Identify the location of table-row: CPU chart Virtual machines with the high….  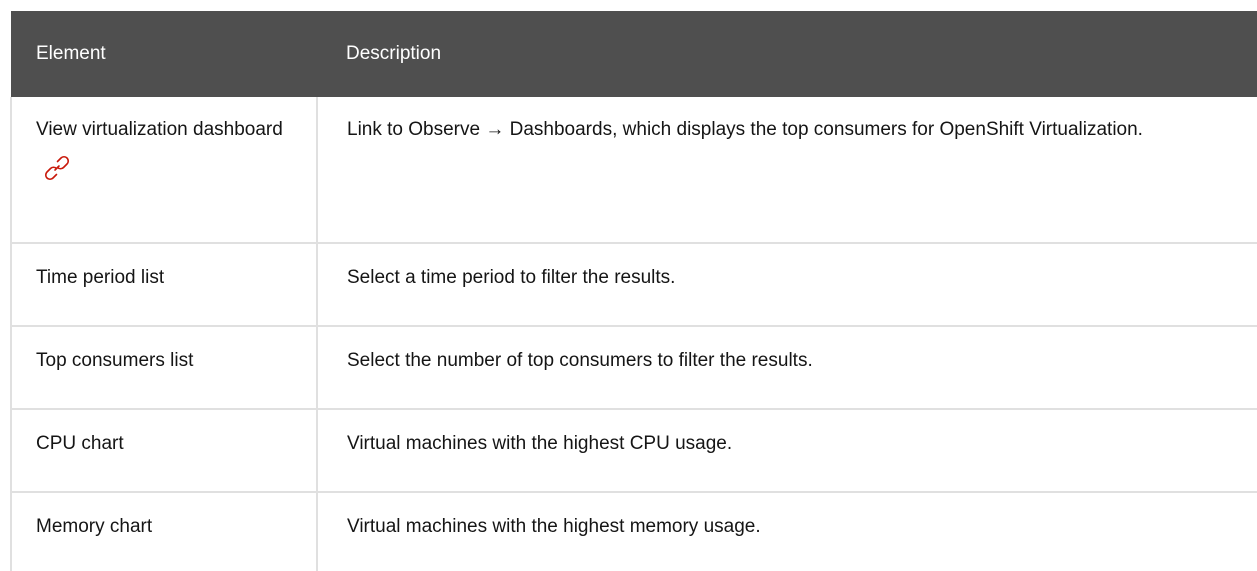
(633, 451).